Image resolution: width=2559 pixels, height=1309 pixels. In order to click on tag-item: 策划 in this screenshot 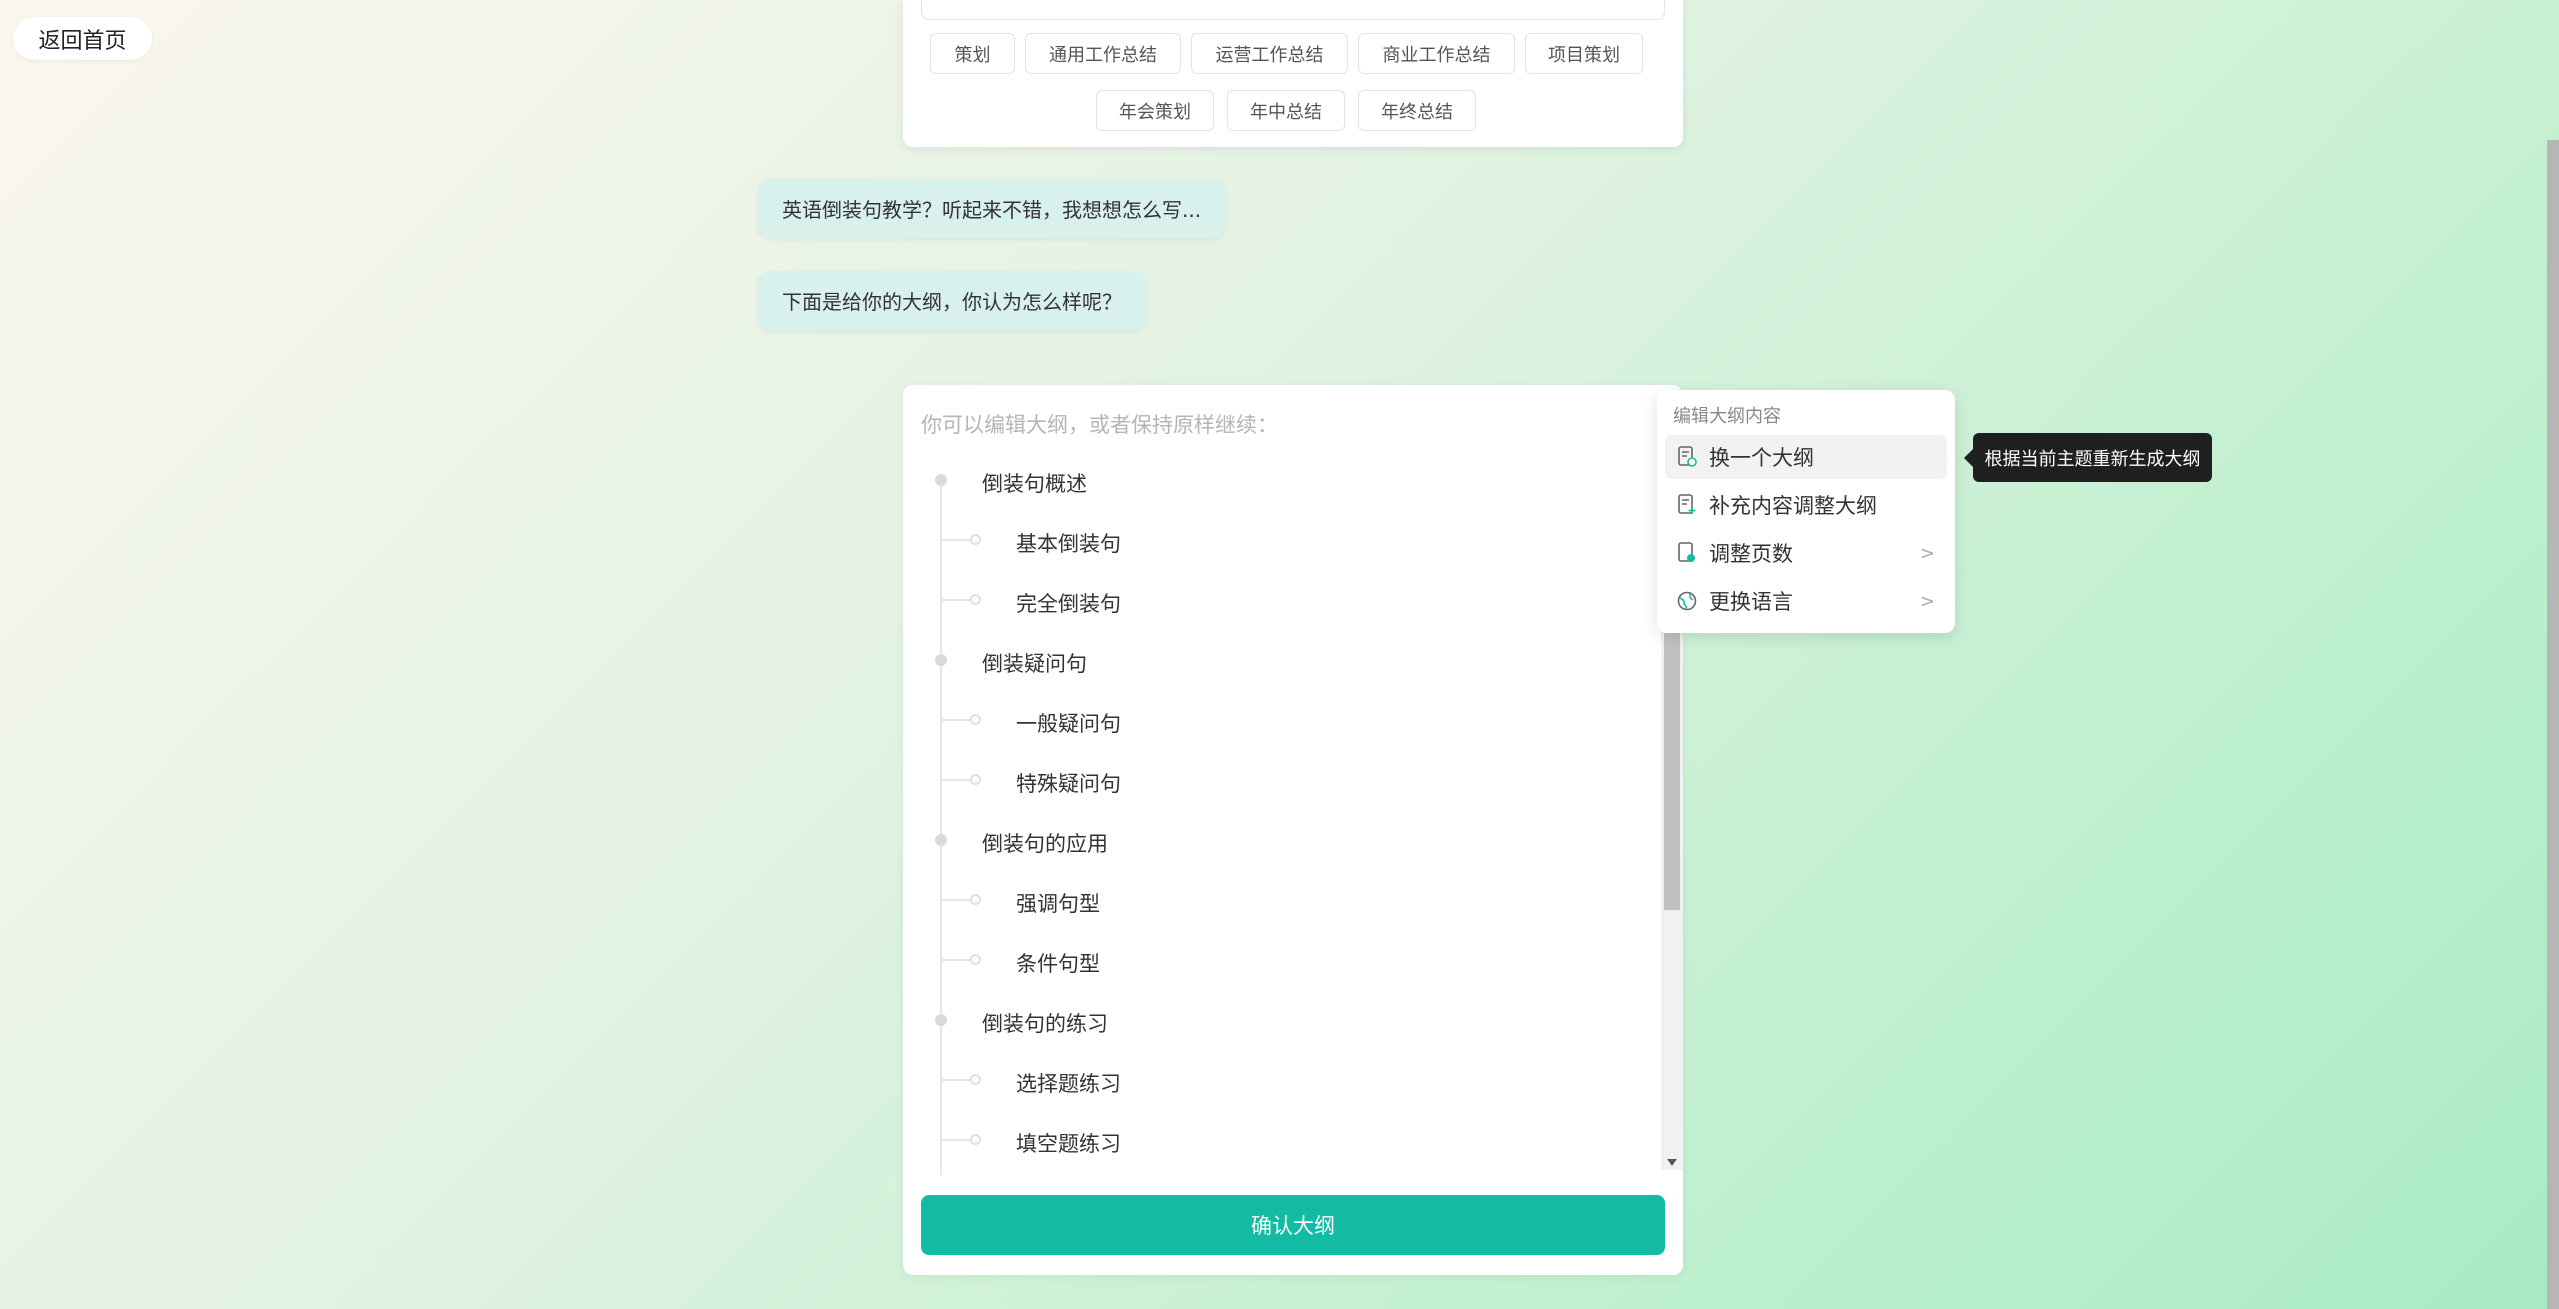, I will do `click(972, 53)`.